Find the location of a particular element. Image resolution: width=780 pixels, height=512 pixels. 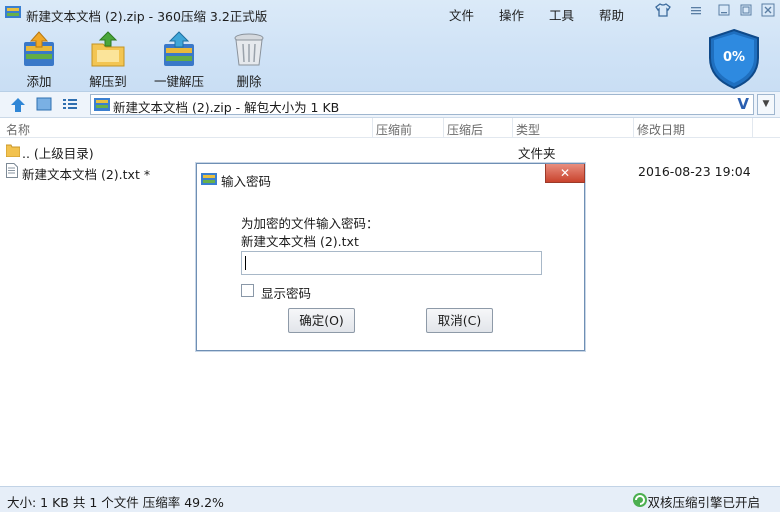

skin-shirt-icon is located at coordinates (663, 11).